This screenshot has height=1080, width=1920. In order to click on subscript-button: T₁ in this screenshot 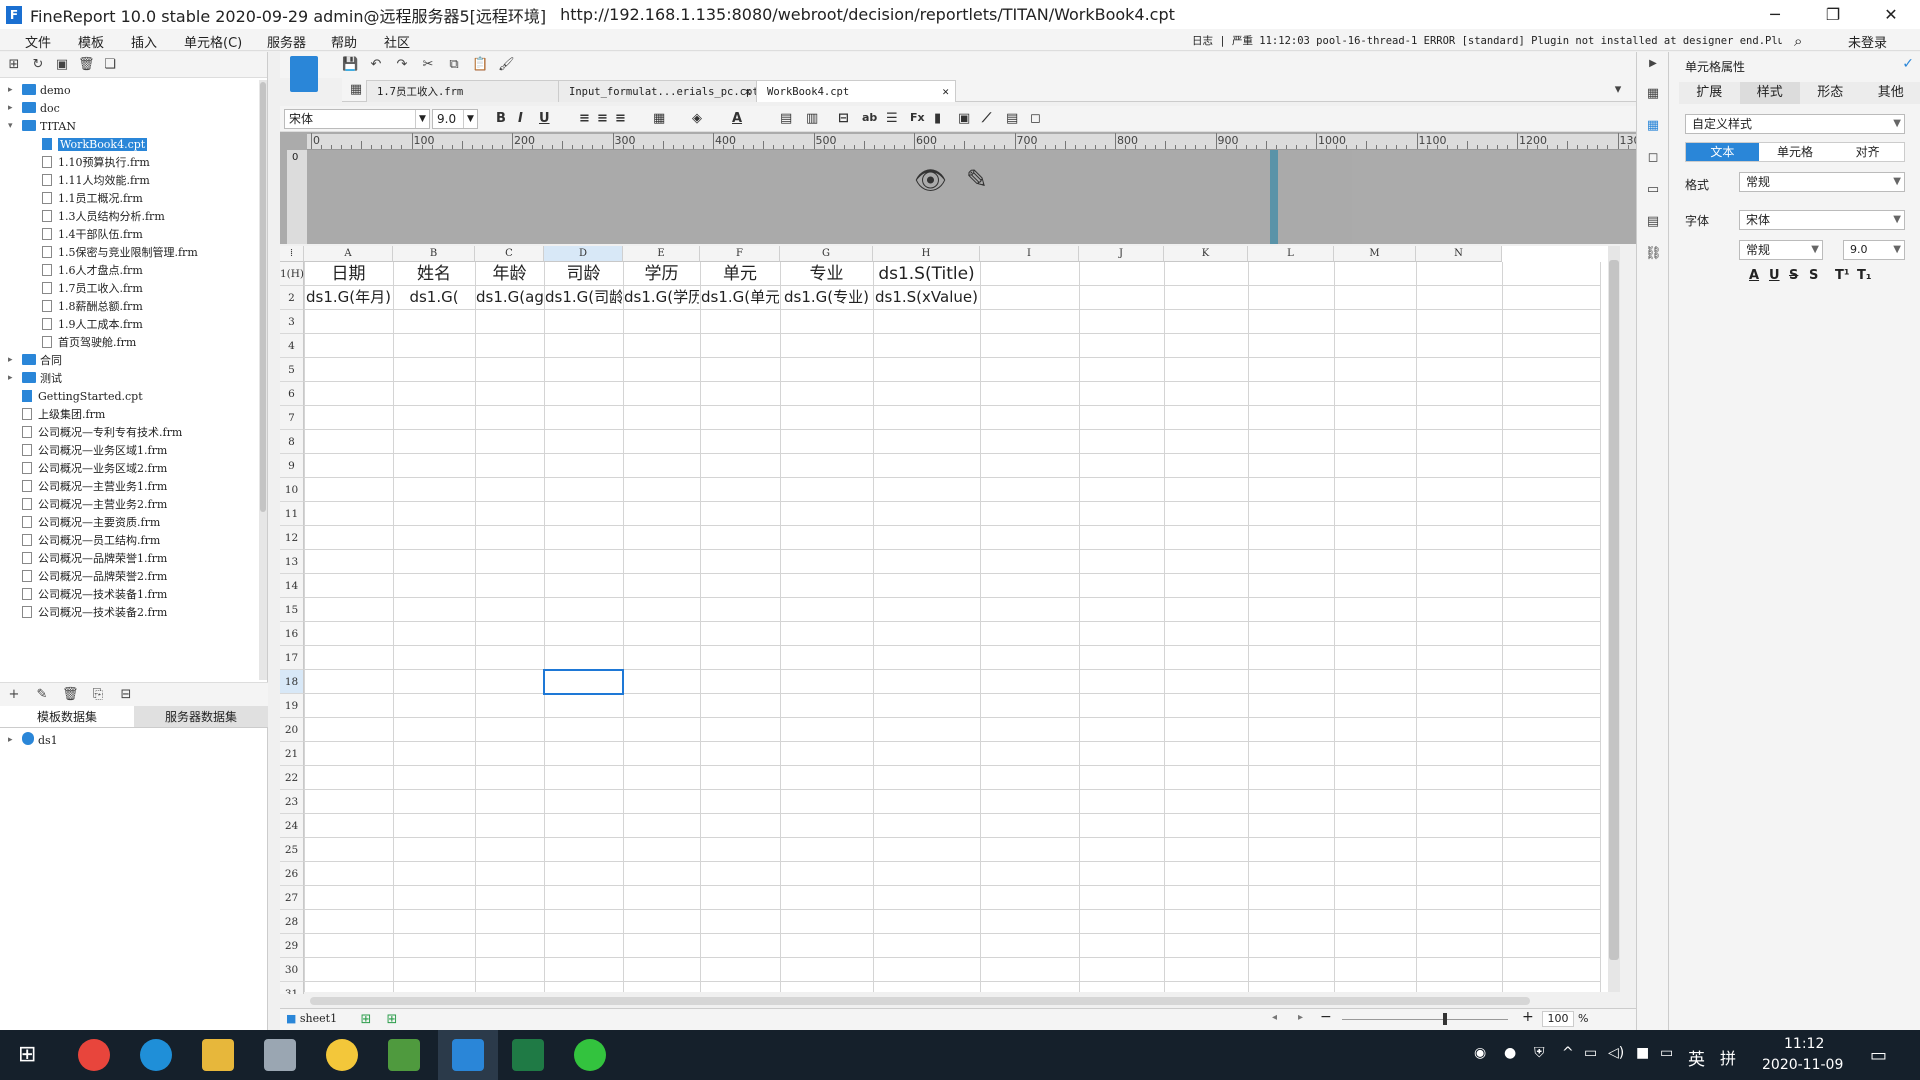, I will do `click(1864, 275)`.